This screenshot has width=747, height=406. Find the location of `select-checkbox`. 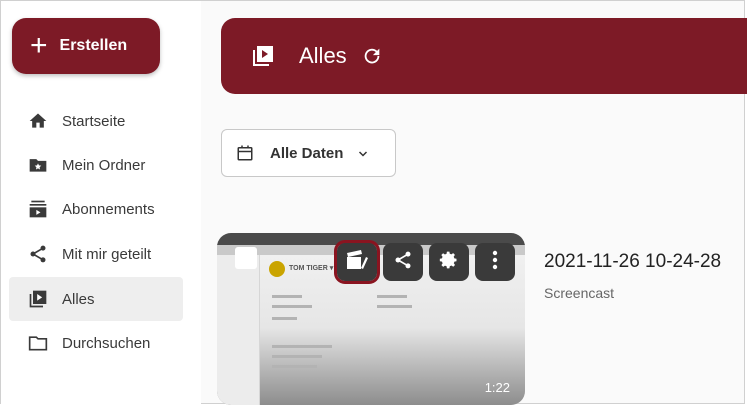

select-checkbox is located at coordinates (246, 258).